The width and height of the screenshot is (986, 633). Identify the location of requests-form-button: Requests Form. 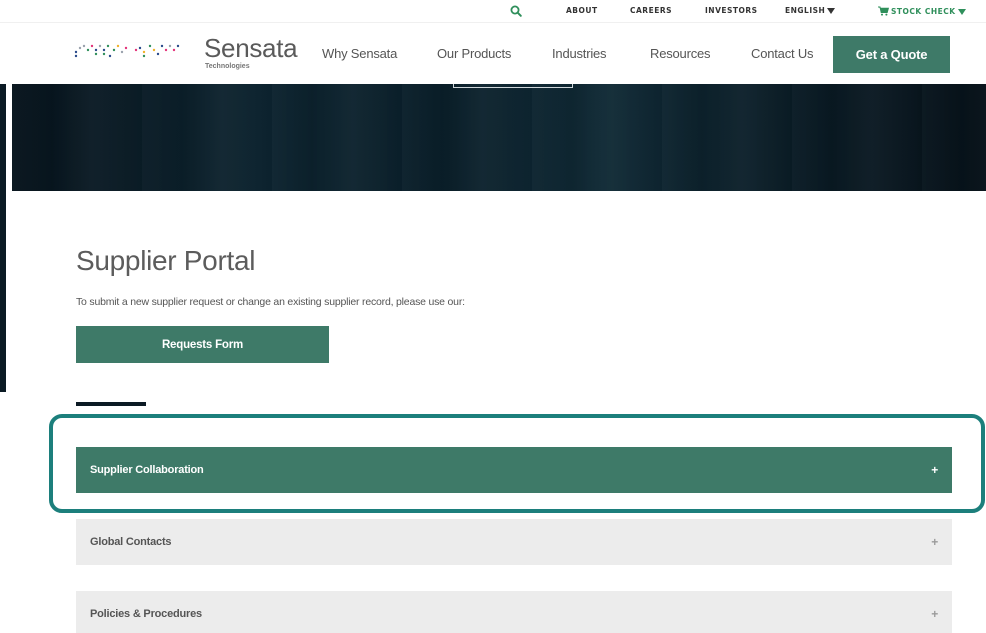
(202, 344).